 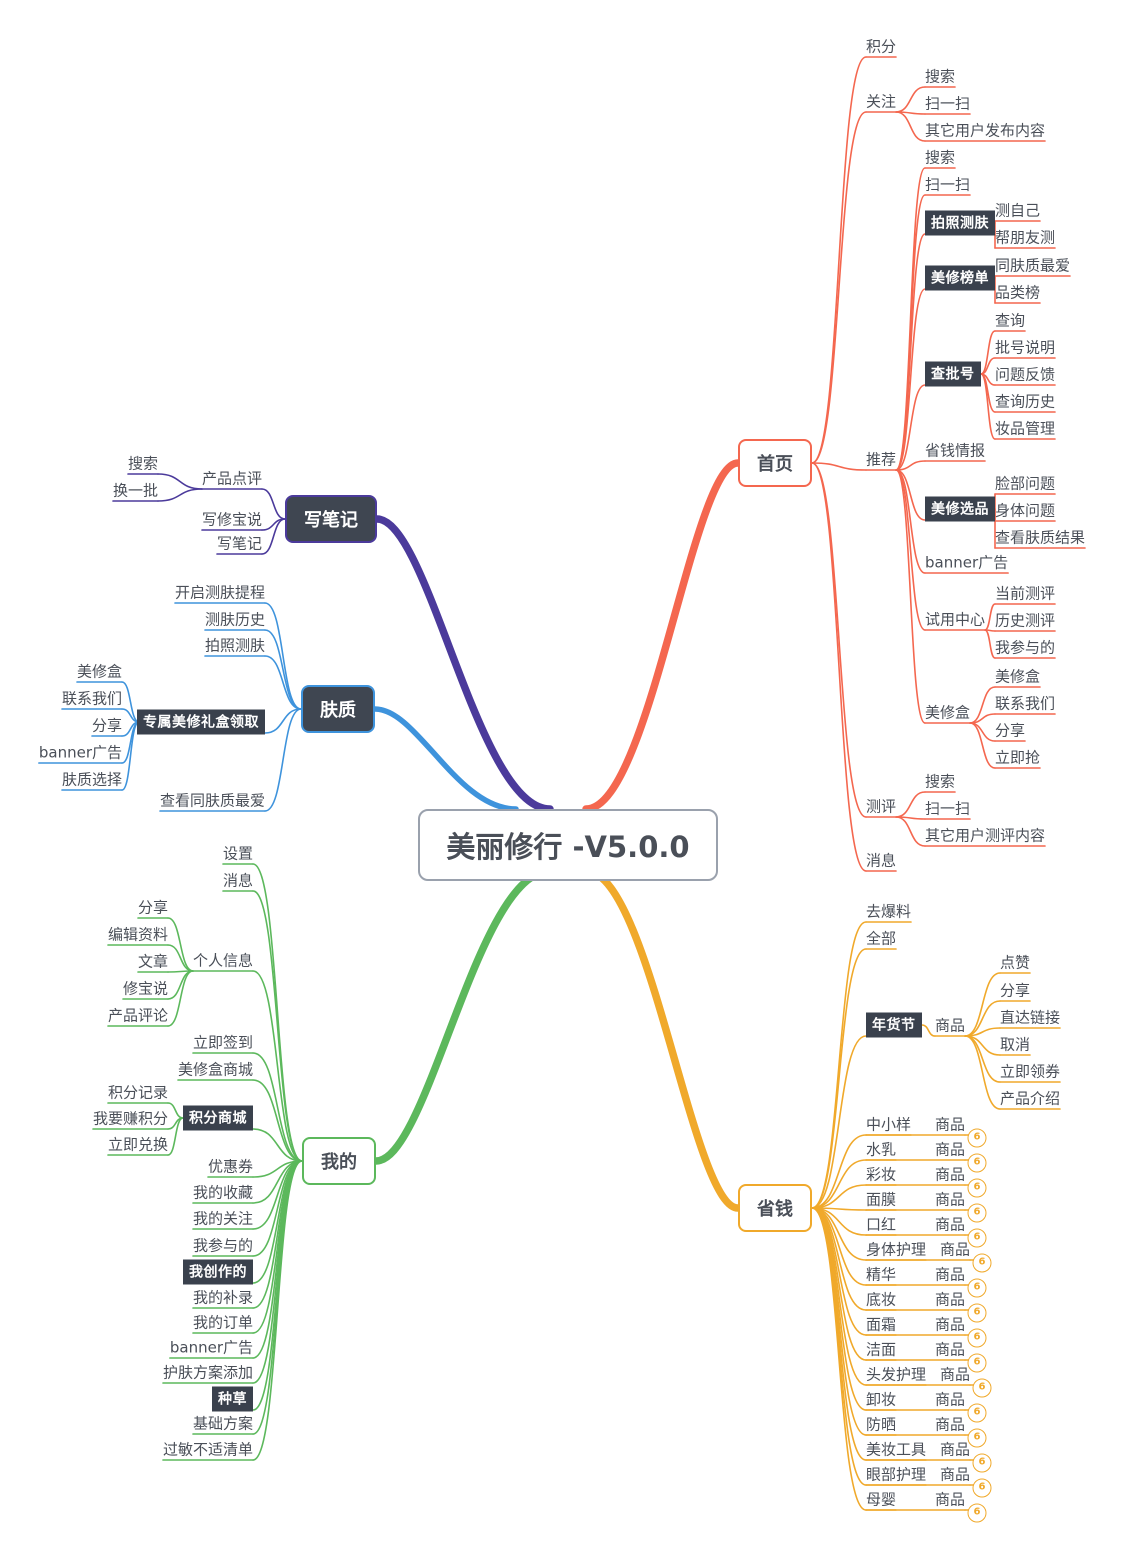 What do you see at coordinates (215, 1069) in the screenshot?
I see `mindmap-leaf-node: 美修盒商城` at bounding box center [215, 1069].